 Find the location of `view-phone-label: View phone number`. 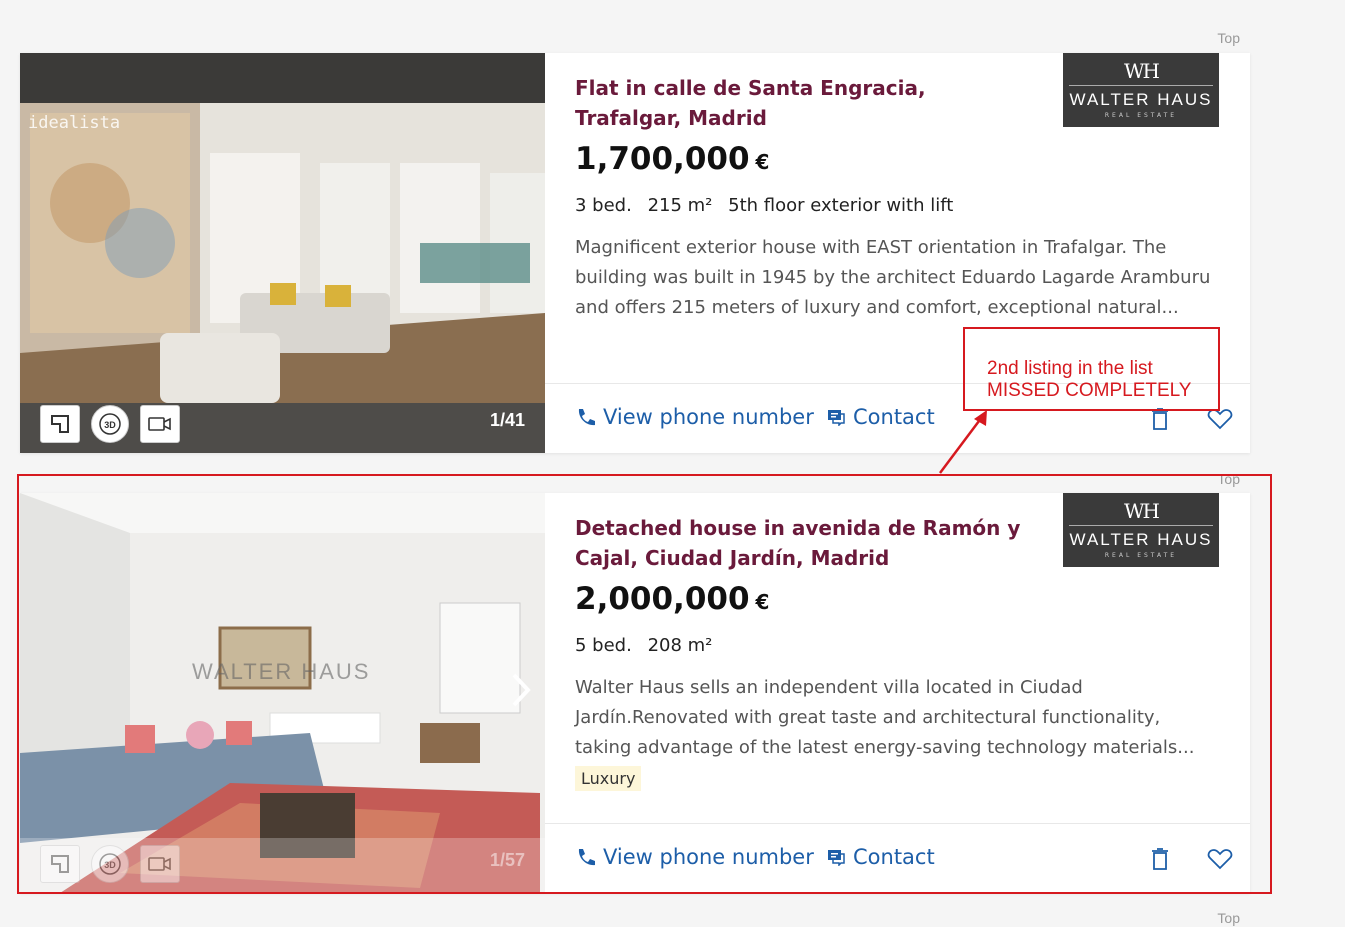

view-phone-label: View phone number is located at coordinates (708, 417).